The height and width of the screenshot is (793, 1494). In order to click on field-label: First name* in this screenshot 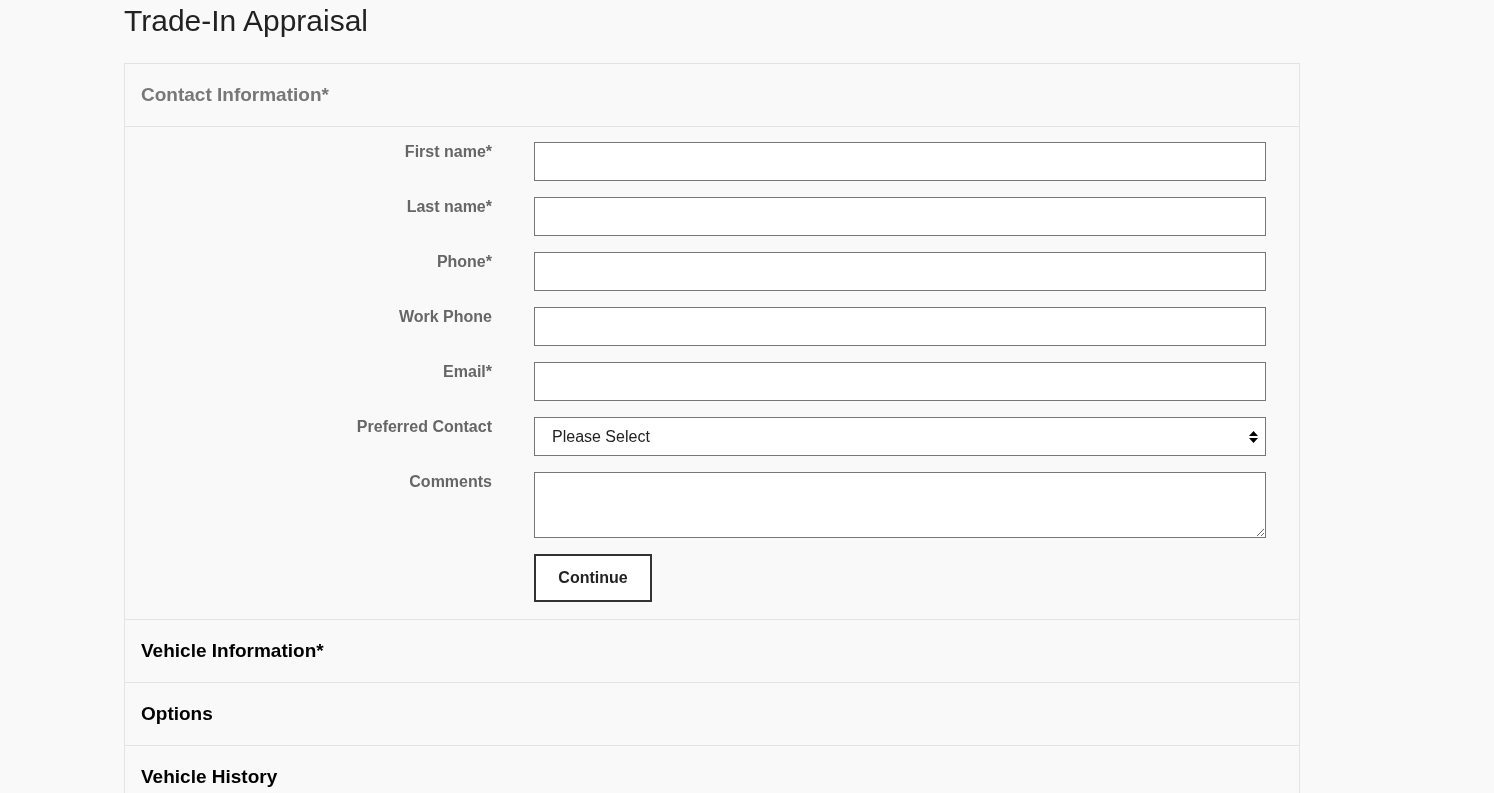, I will do `click(448, 151)`.